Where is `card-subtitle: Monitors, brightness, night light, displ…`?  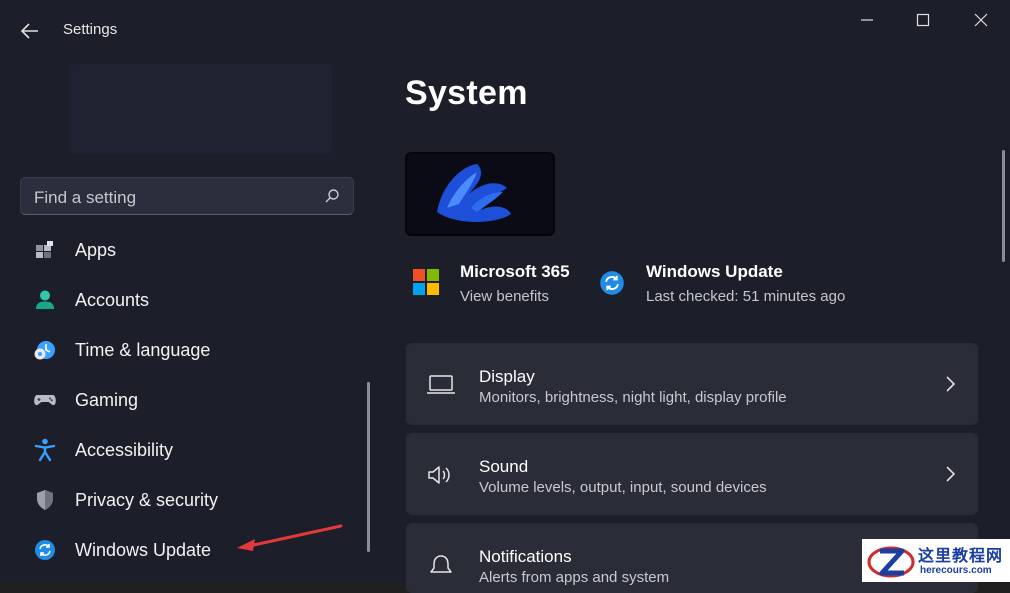
card-subtitle: Monitors, brightness, night light, displ… is located at coordinates (633, 397).